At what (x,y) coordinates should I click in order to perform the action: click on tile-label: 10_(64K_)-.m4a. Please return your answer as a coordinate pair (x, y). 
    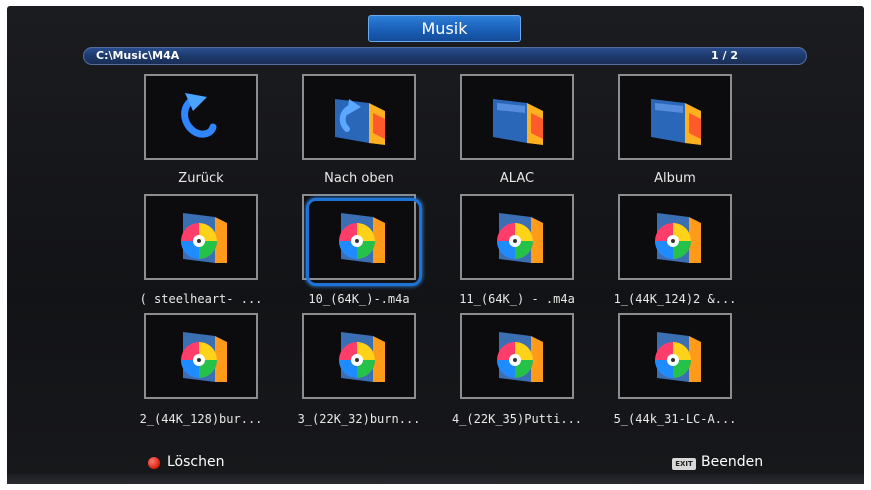
    Looking at the image, I should click on (359, 299).